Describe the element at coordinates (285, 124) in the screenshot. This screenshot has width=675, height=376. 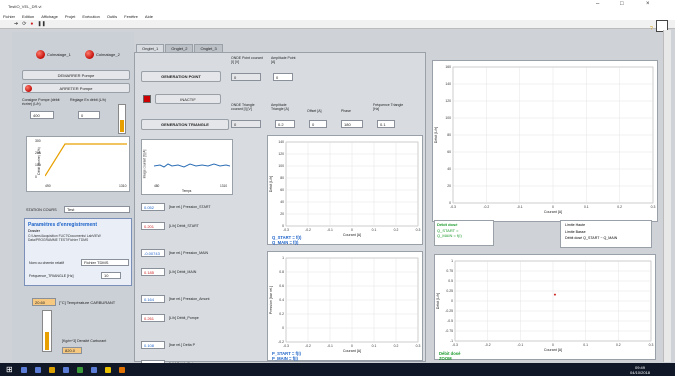
I see `ampl-tri-input: 0.2` at that location.